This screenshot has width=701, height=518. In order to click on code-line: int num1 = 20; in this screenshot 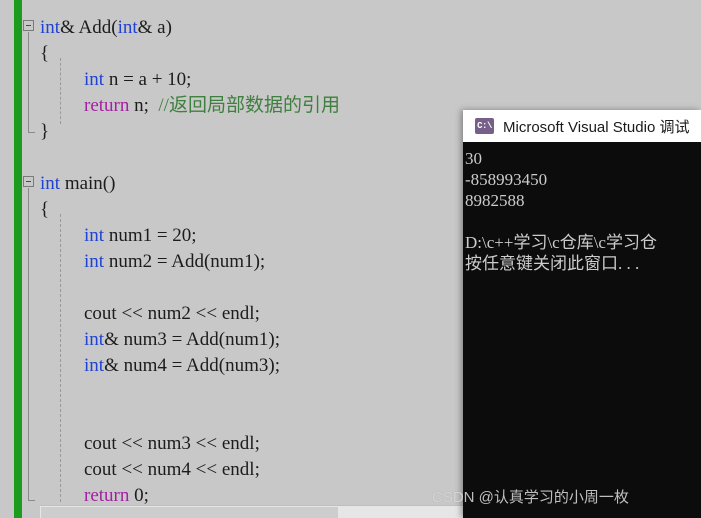, I will do `click(140, 235)`.